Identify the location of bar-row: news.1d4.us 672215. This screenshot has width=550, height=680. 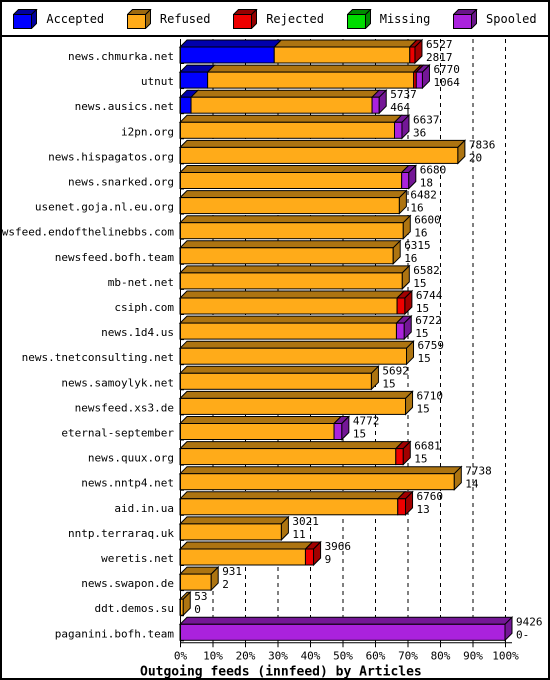
(271, 327).